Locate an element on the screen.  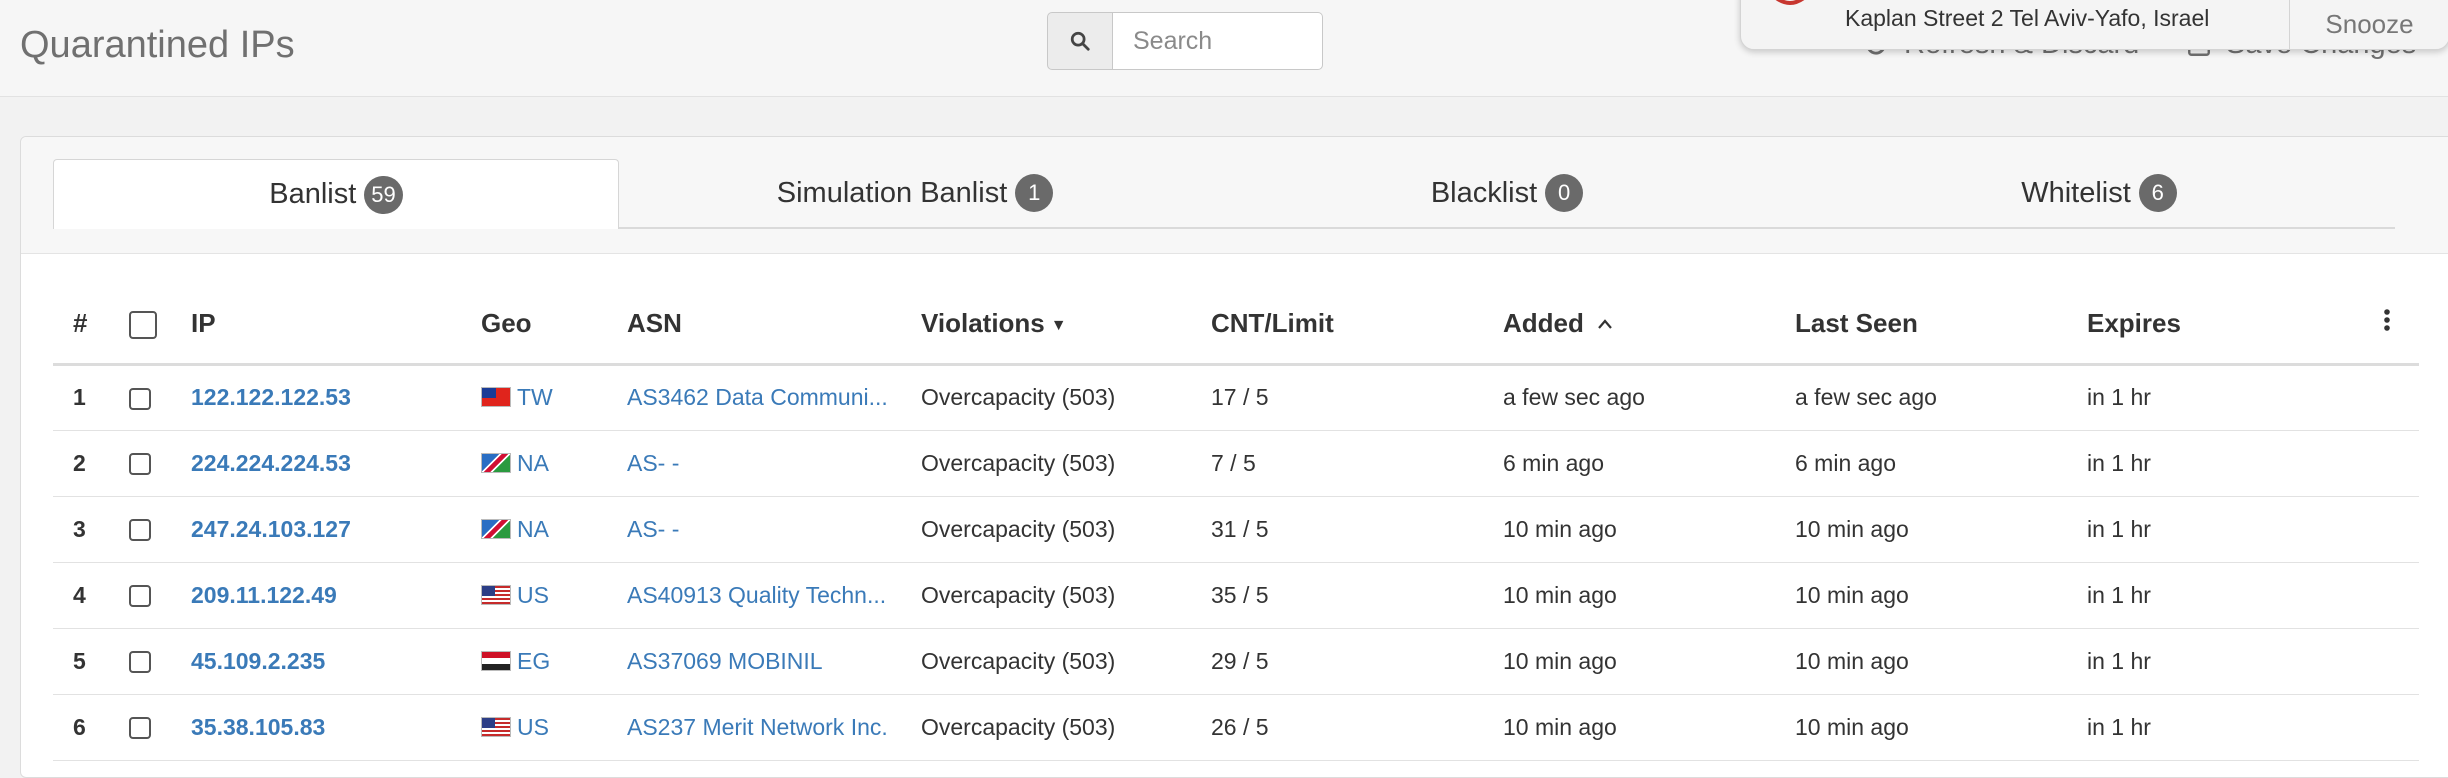
table-header-row: # IP Geo ASN Violations ▼ CNT/Limit Added is located at coordinates (1236, 325).